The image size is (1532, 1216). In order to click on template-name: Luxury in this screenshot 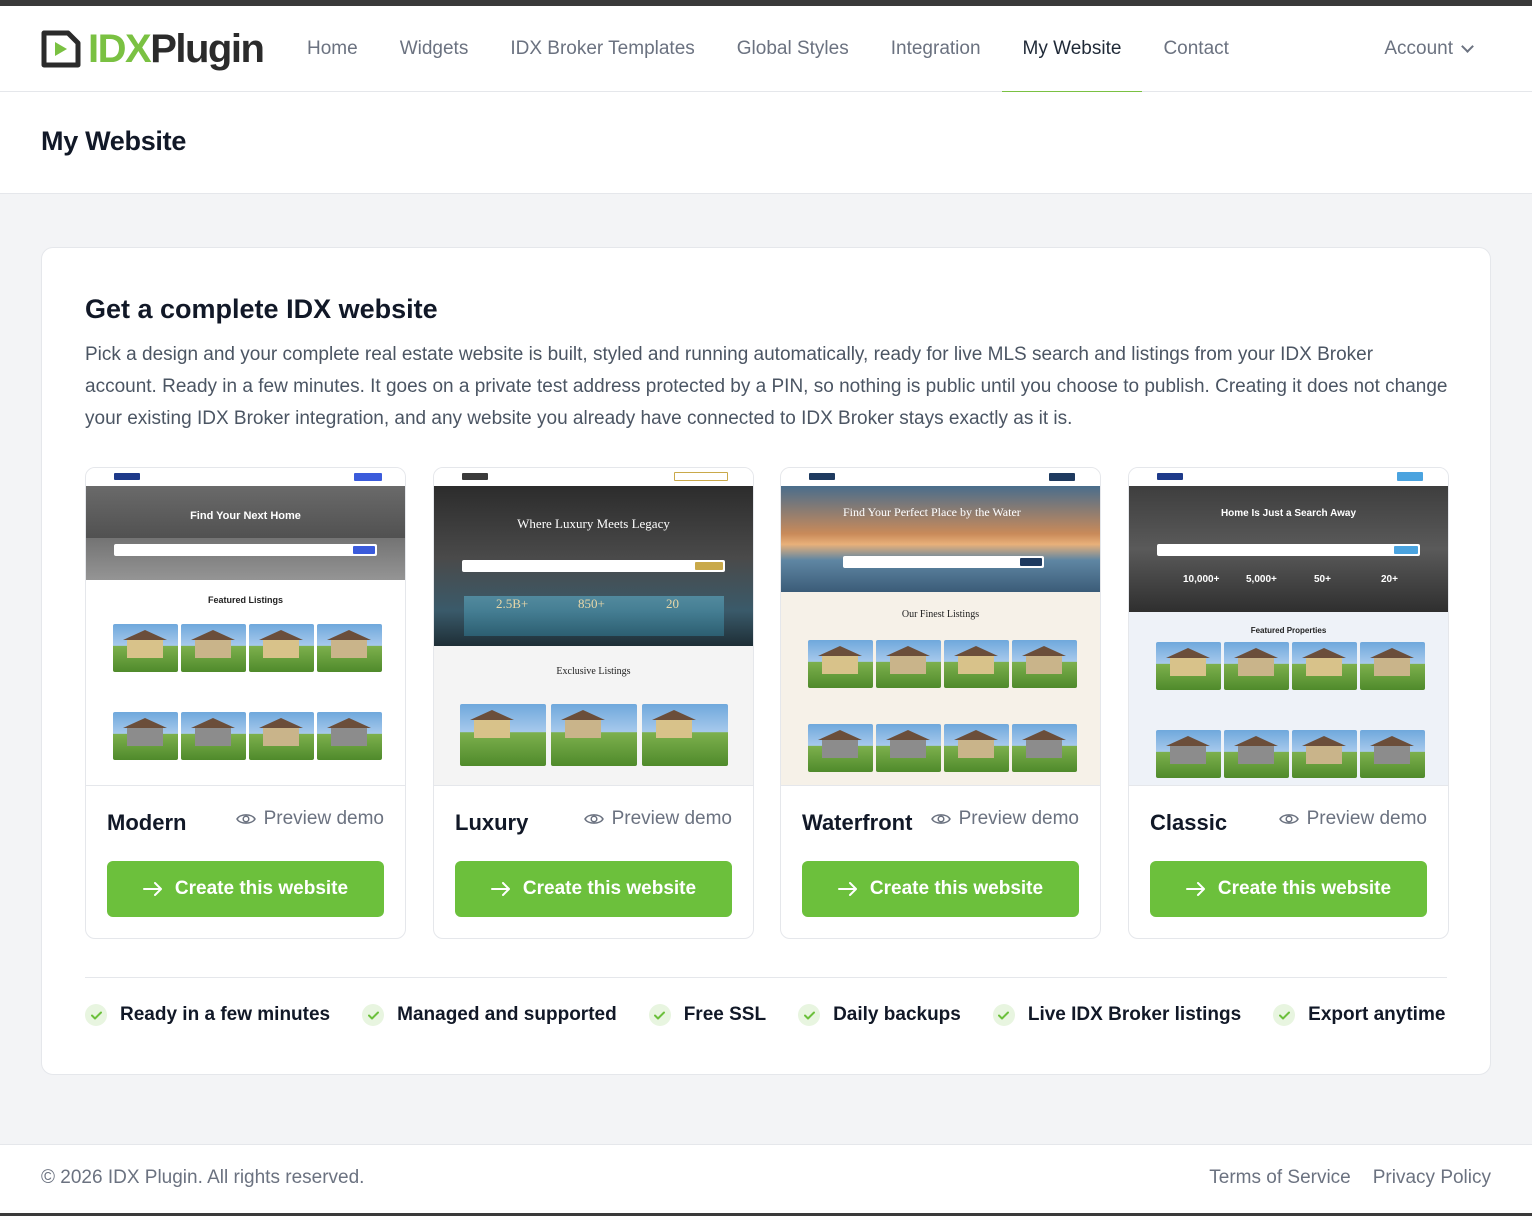, I will do `click(492, 822)`.